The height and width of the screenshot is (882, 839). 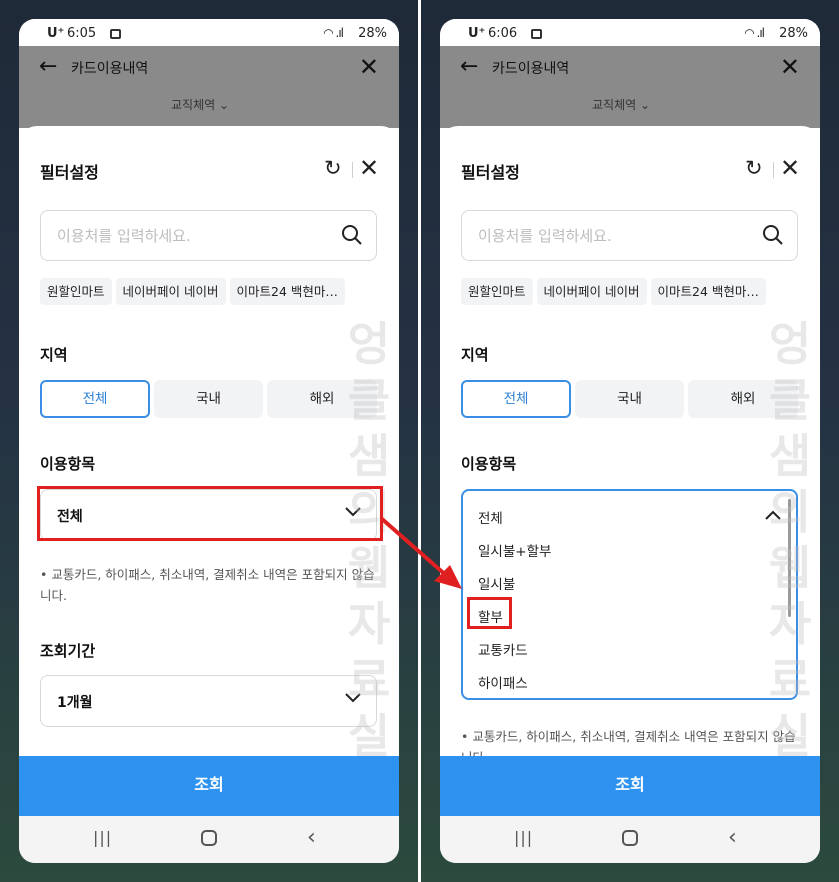 What do you see at coordinates (75, 703) in the screenshot?
I see `period-value: 1개월` at bounding box center [75, 703].